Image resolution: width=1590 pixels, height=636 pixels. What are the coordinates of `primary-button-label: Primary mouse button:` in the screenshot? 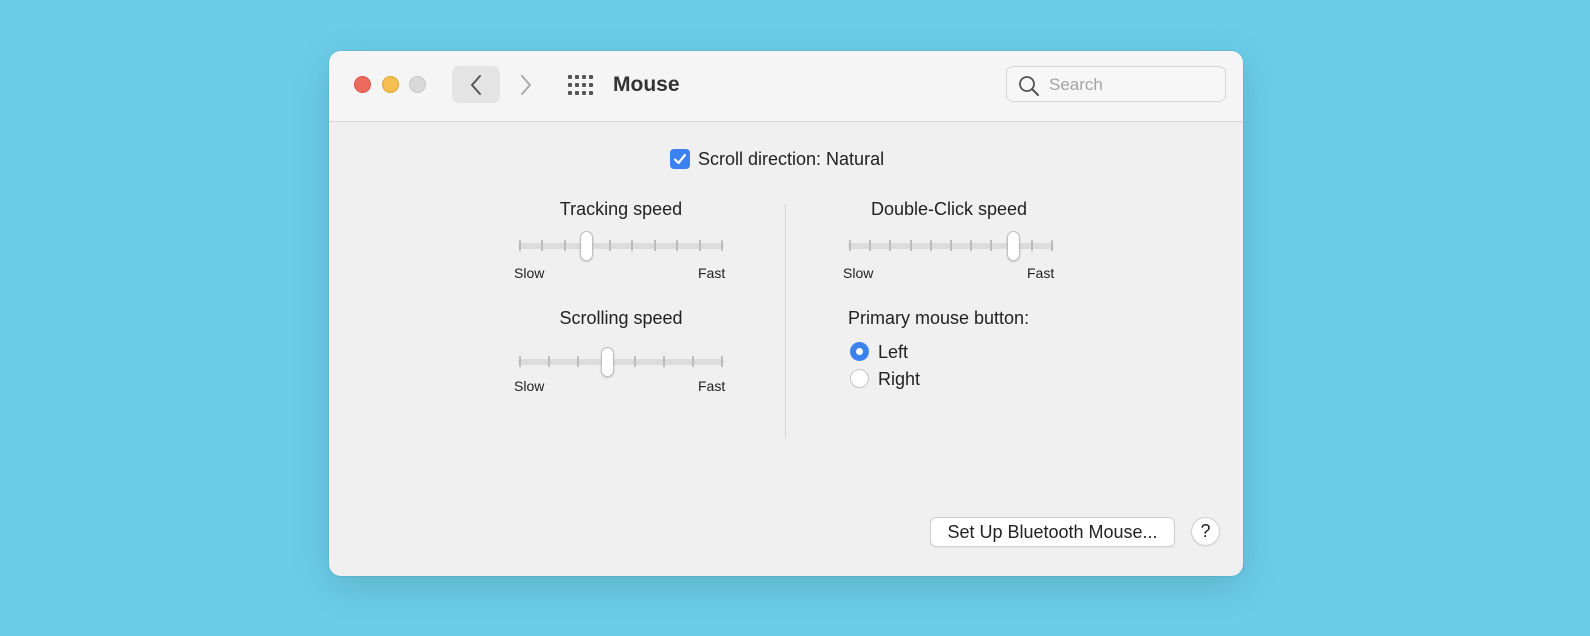 It's located at (939, 318).